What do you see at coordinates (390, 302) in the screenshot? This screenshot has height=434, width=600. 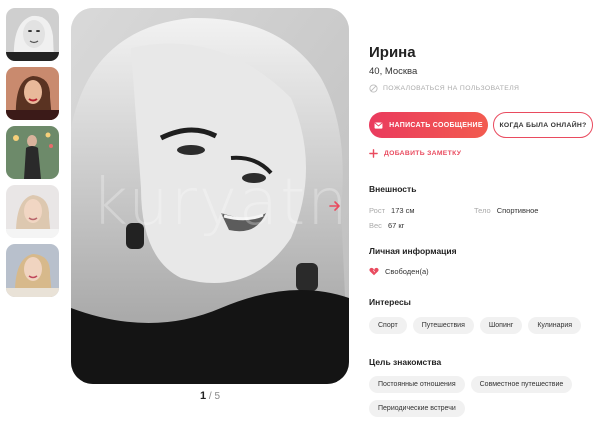 I see `interests-title: Интересы` at bounding box center [390, 302].